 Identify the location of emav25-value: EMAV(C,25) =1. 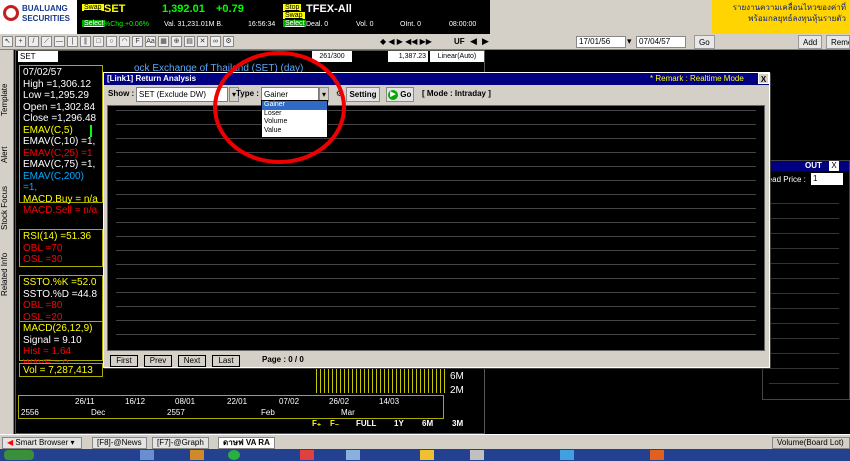
(58, 153).